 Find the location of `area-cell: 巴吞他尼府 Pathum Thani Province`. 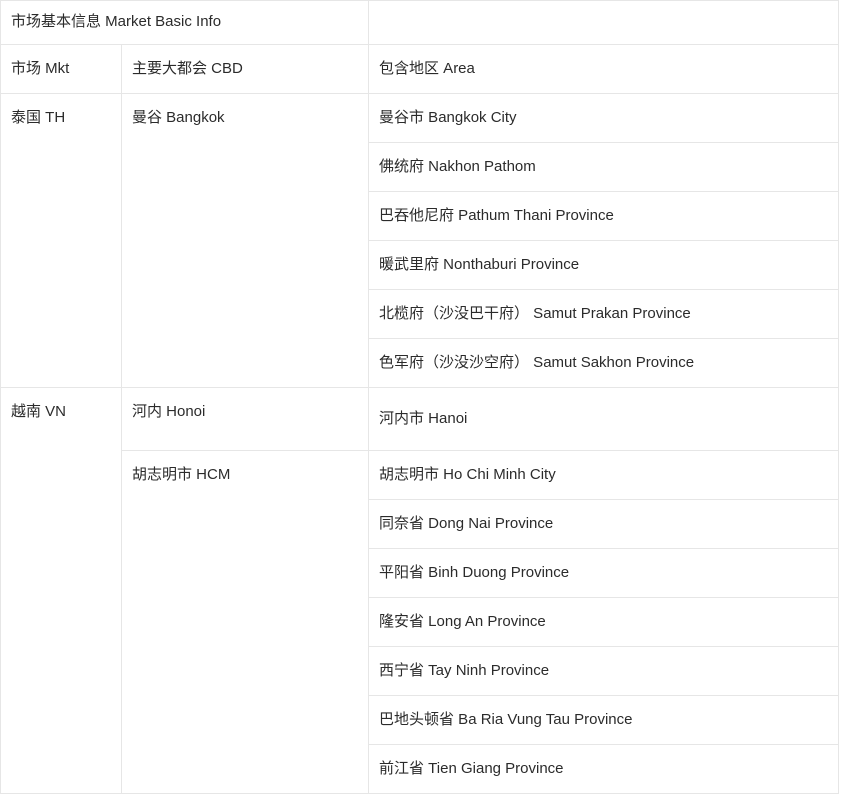

area-cell: 巴吞他尼府 Pathum Thani Province is located at coordinates (604, 216).